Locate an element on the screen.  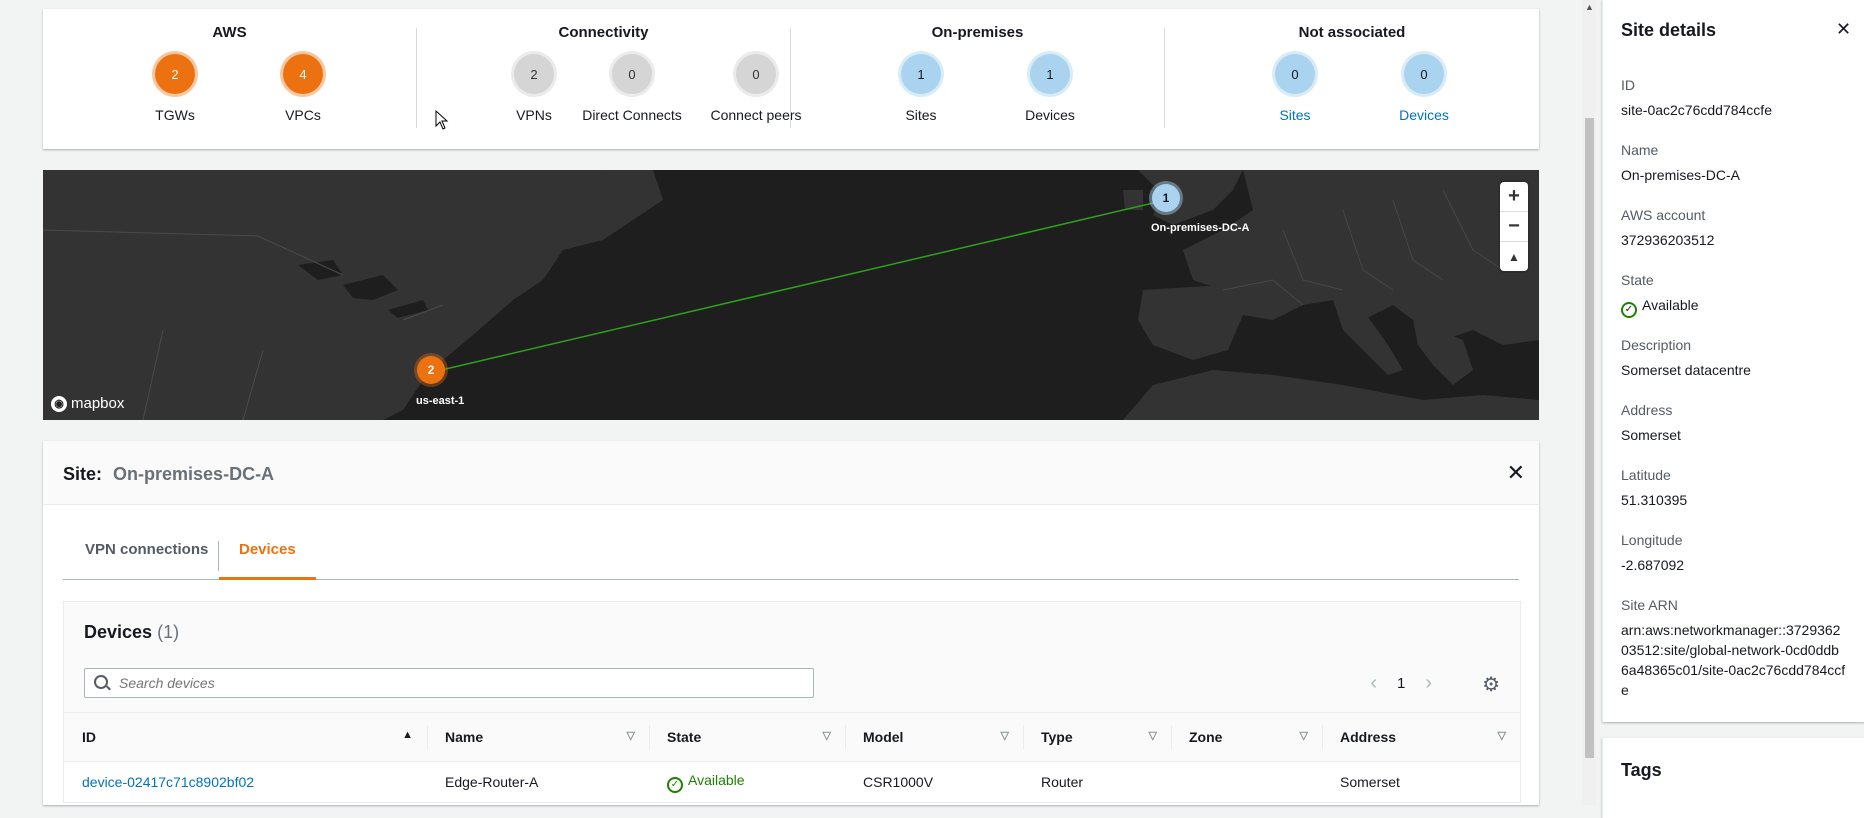
page-number: 1 is located at coordinates (1401, 683).